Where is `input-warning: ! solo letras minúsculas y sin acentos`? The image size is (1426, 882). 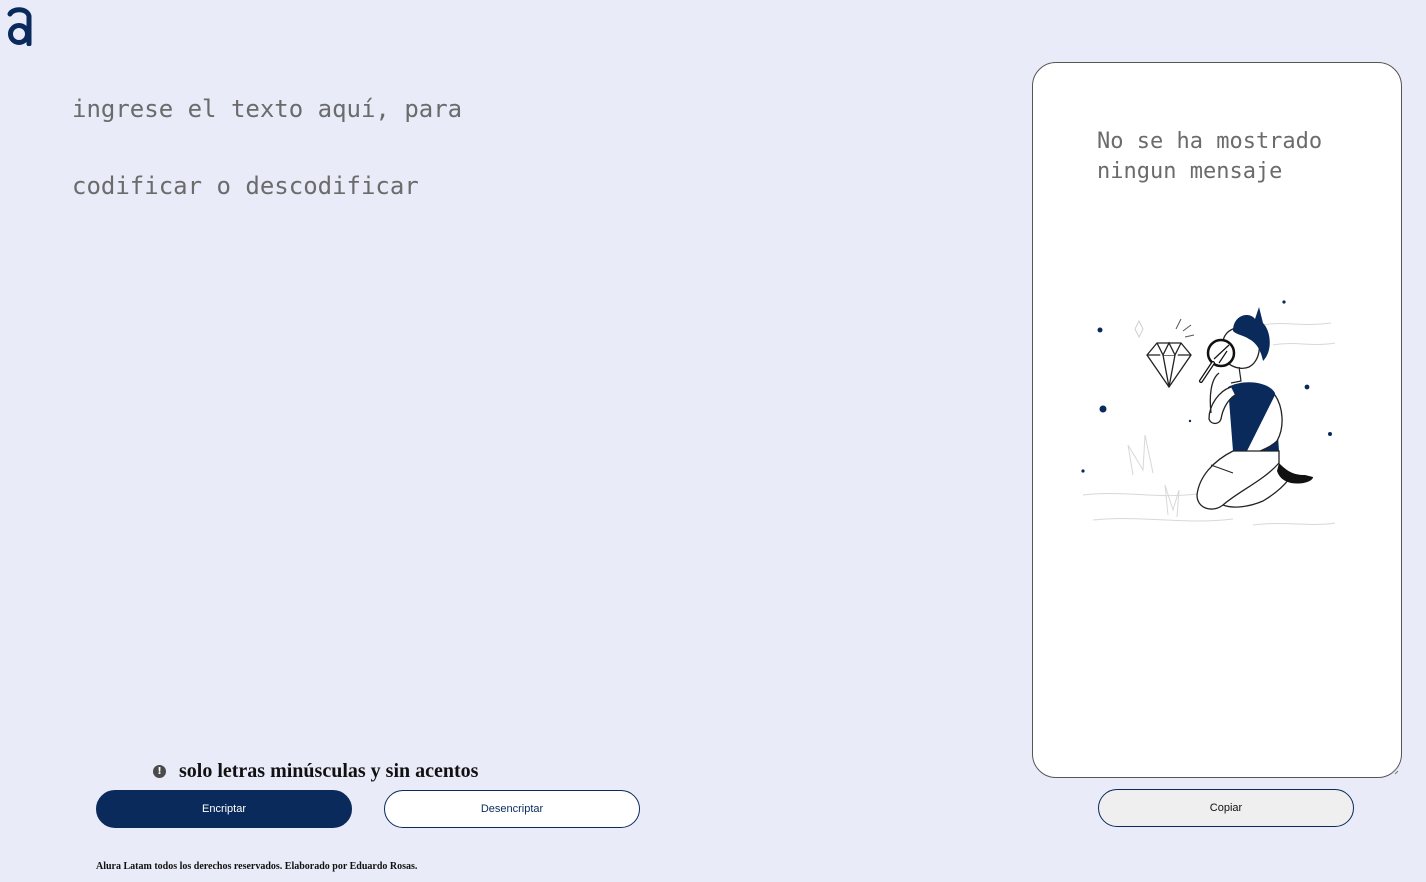
input-warning: ! solo letras minúsculas y sin acentos is located at coordinates (315, 771).